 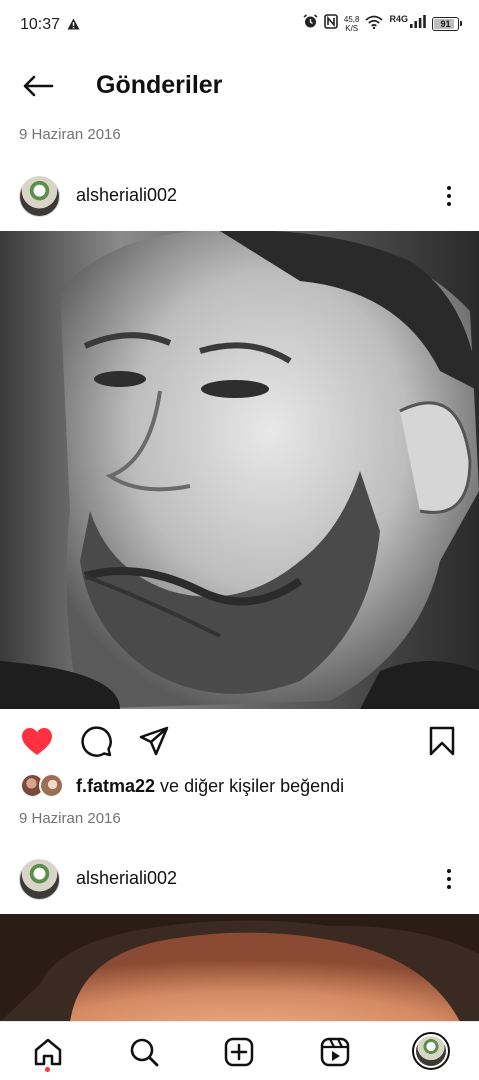 I want to click on network-speed-value: 45,8, so click(x=351, y=19).